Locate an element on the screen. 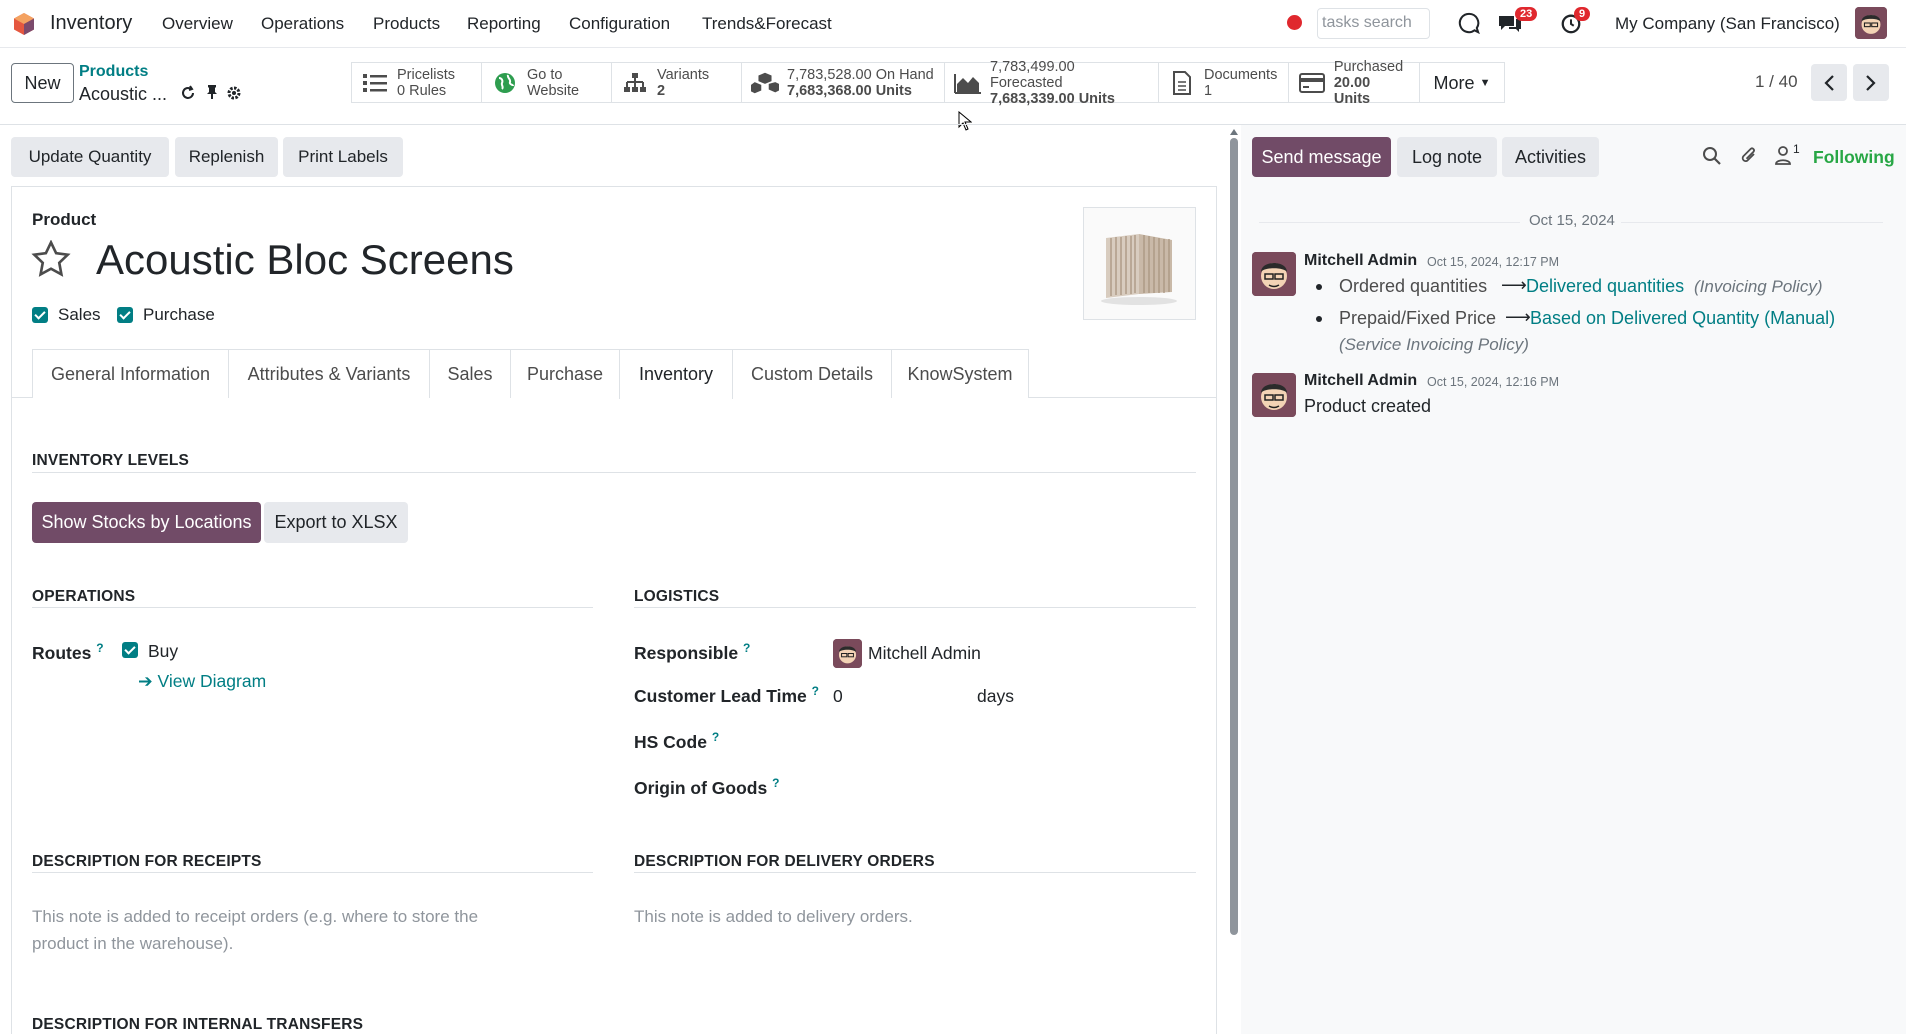 The width and height of the screenshot is (1906, 1034). smart-button-website: Go to Website is located at coordinates (547, 82).